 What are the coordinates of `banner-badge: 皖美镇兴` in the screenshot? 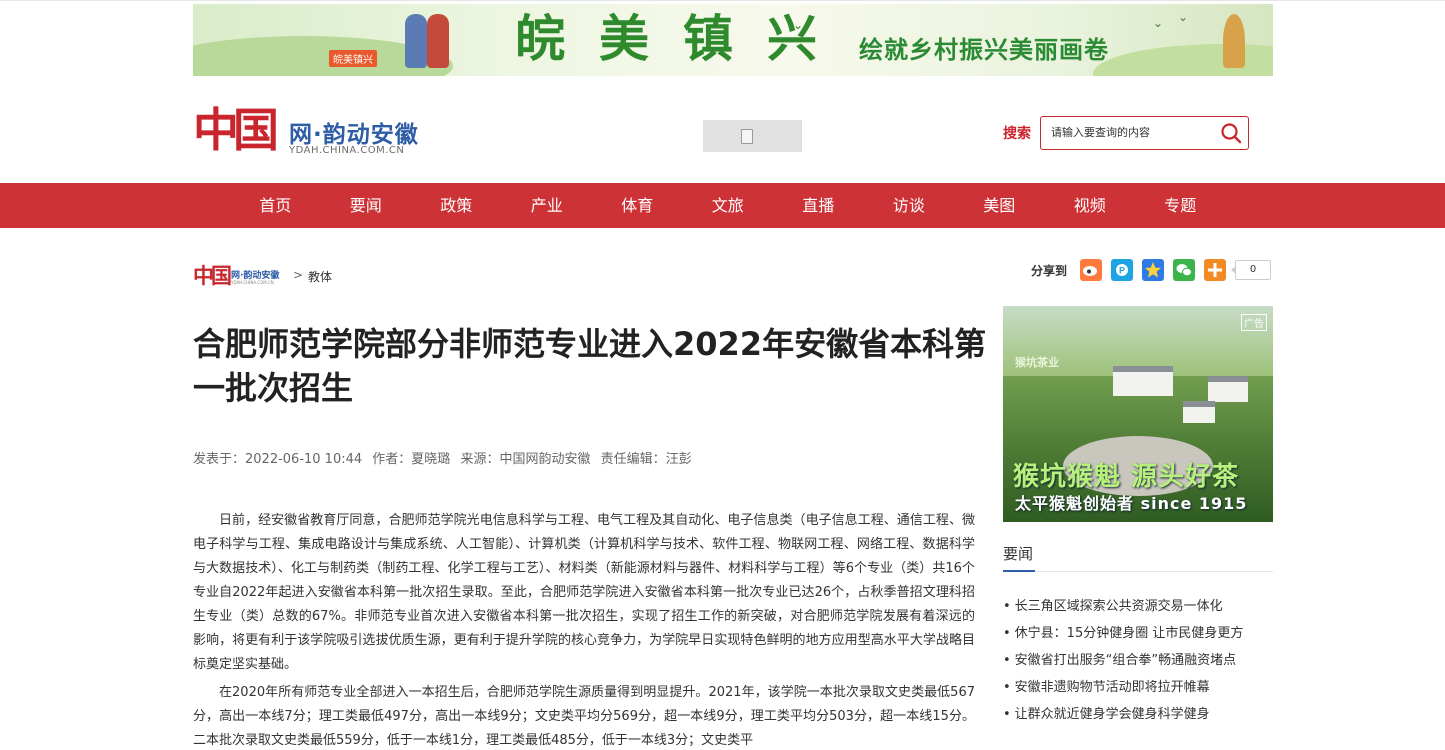 It's located at (353, 58).